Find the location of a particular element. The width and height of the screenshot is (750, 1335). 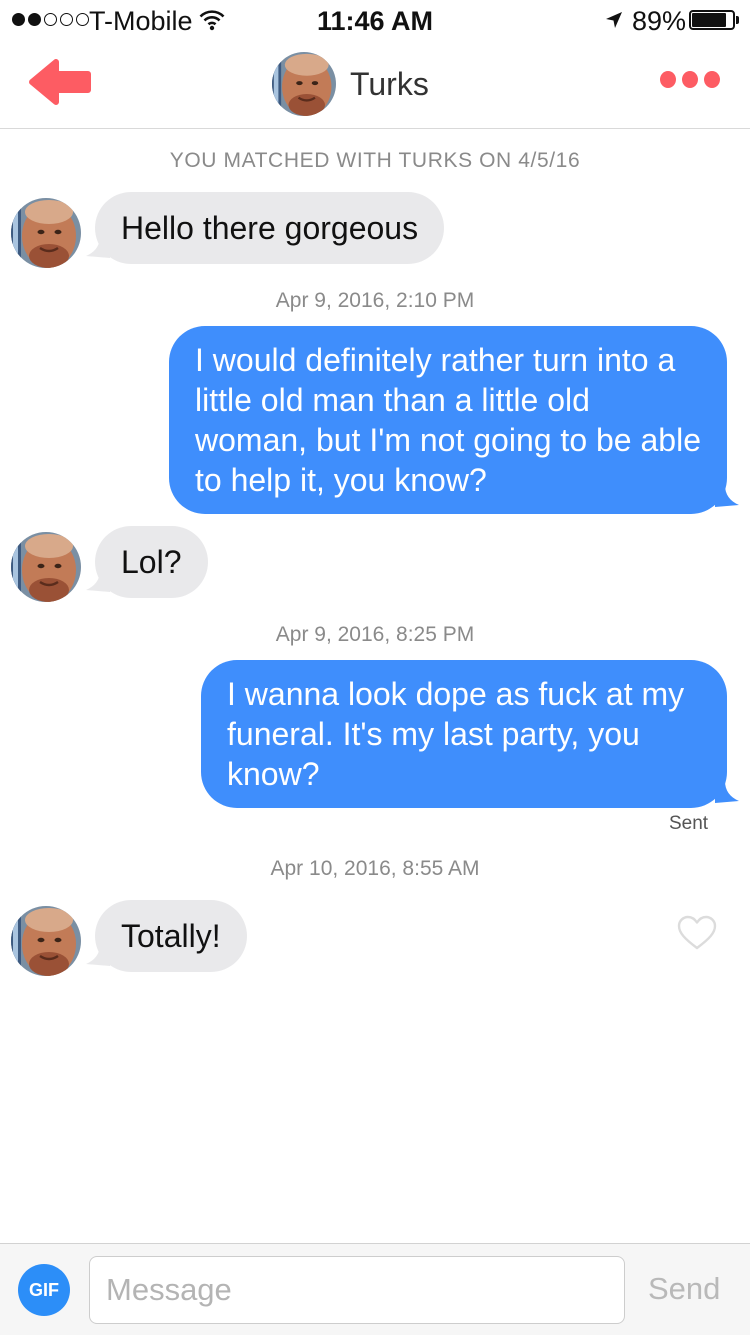

battery-percentage: 89% is located at coordinates (659, 21).